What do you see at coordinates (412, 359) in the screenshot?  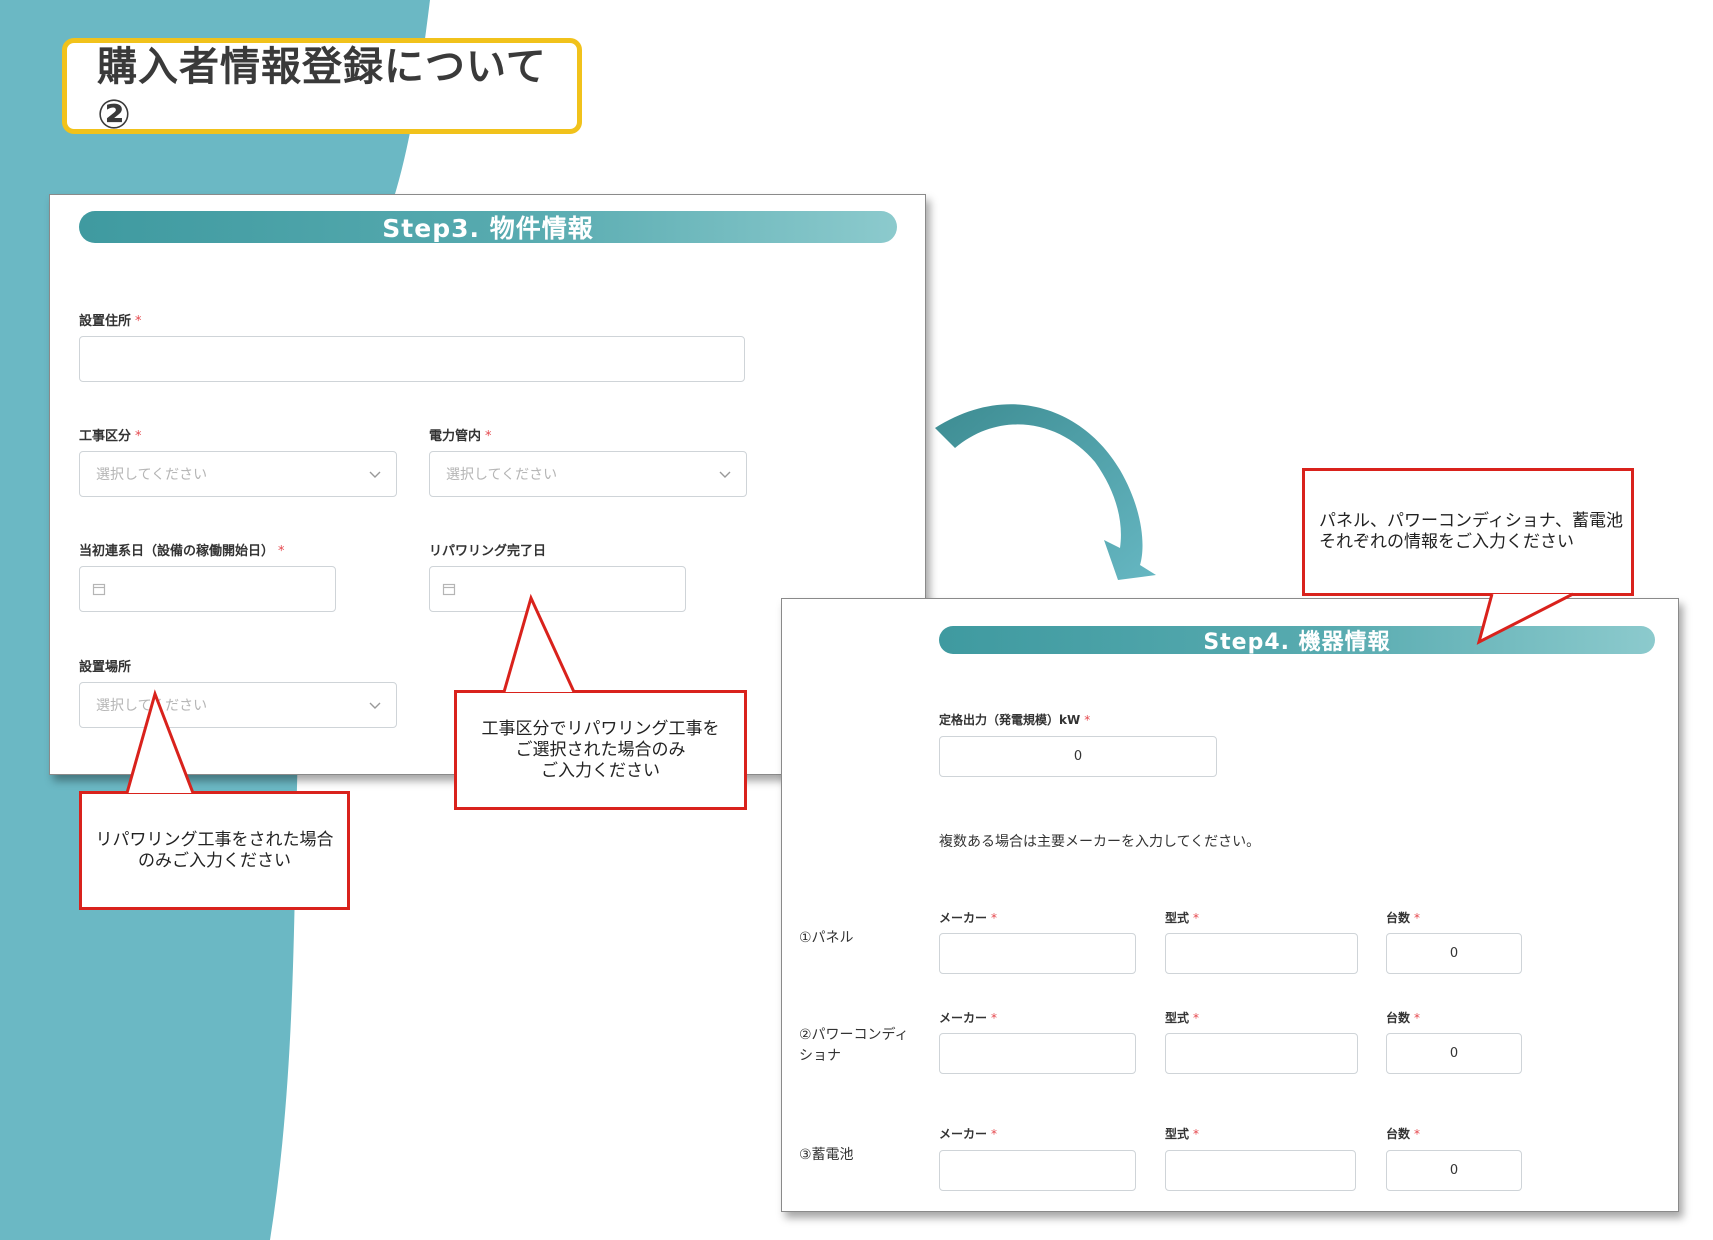 I see `address-input` at bounding box center [412, 359].